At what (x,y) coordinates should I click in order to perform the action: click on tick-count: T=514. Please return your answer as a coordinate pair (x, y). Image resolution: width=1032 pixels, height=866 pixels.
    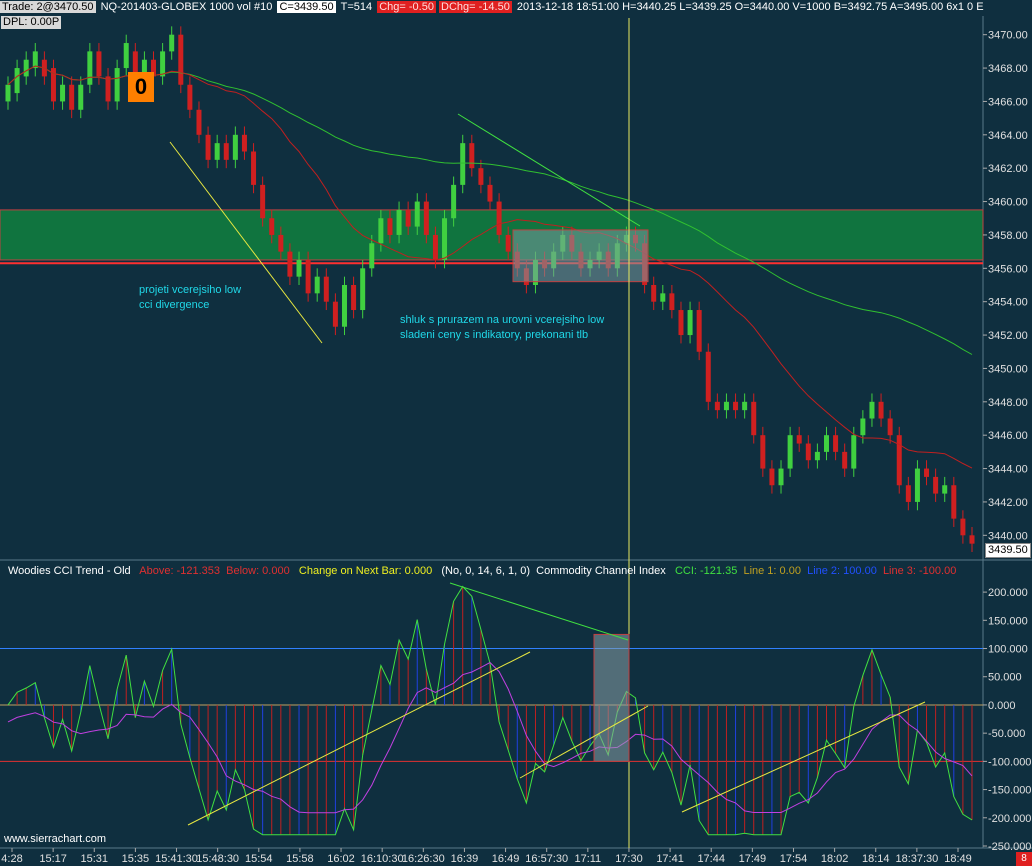
    Looking at the image, I should click on (356, 7).